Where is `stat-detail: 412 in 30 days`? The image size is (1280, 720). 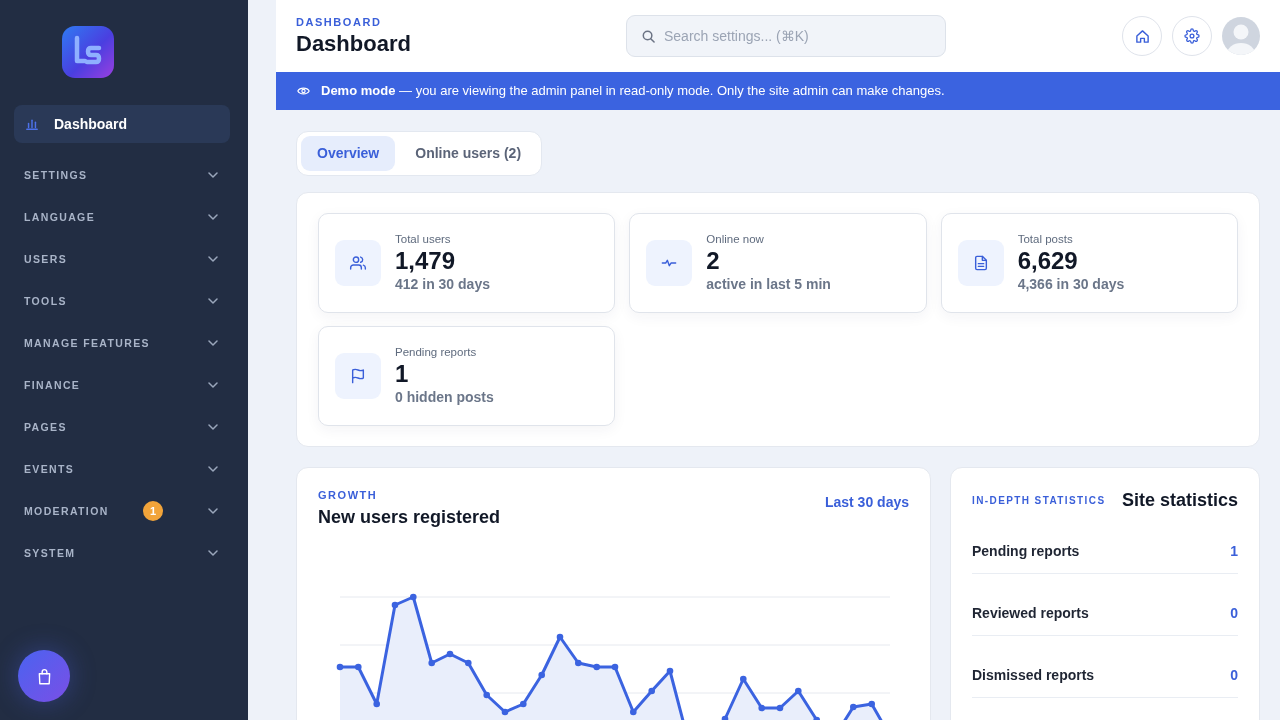
stat-detail: 412 in 30 days is located at coordinates (442, 284).